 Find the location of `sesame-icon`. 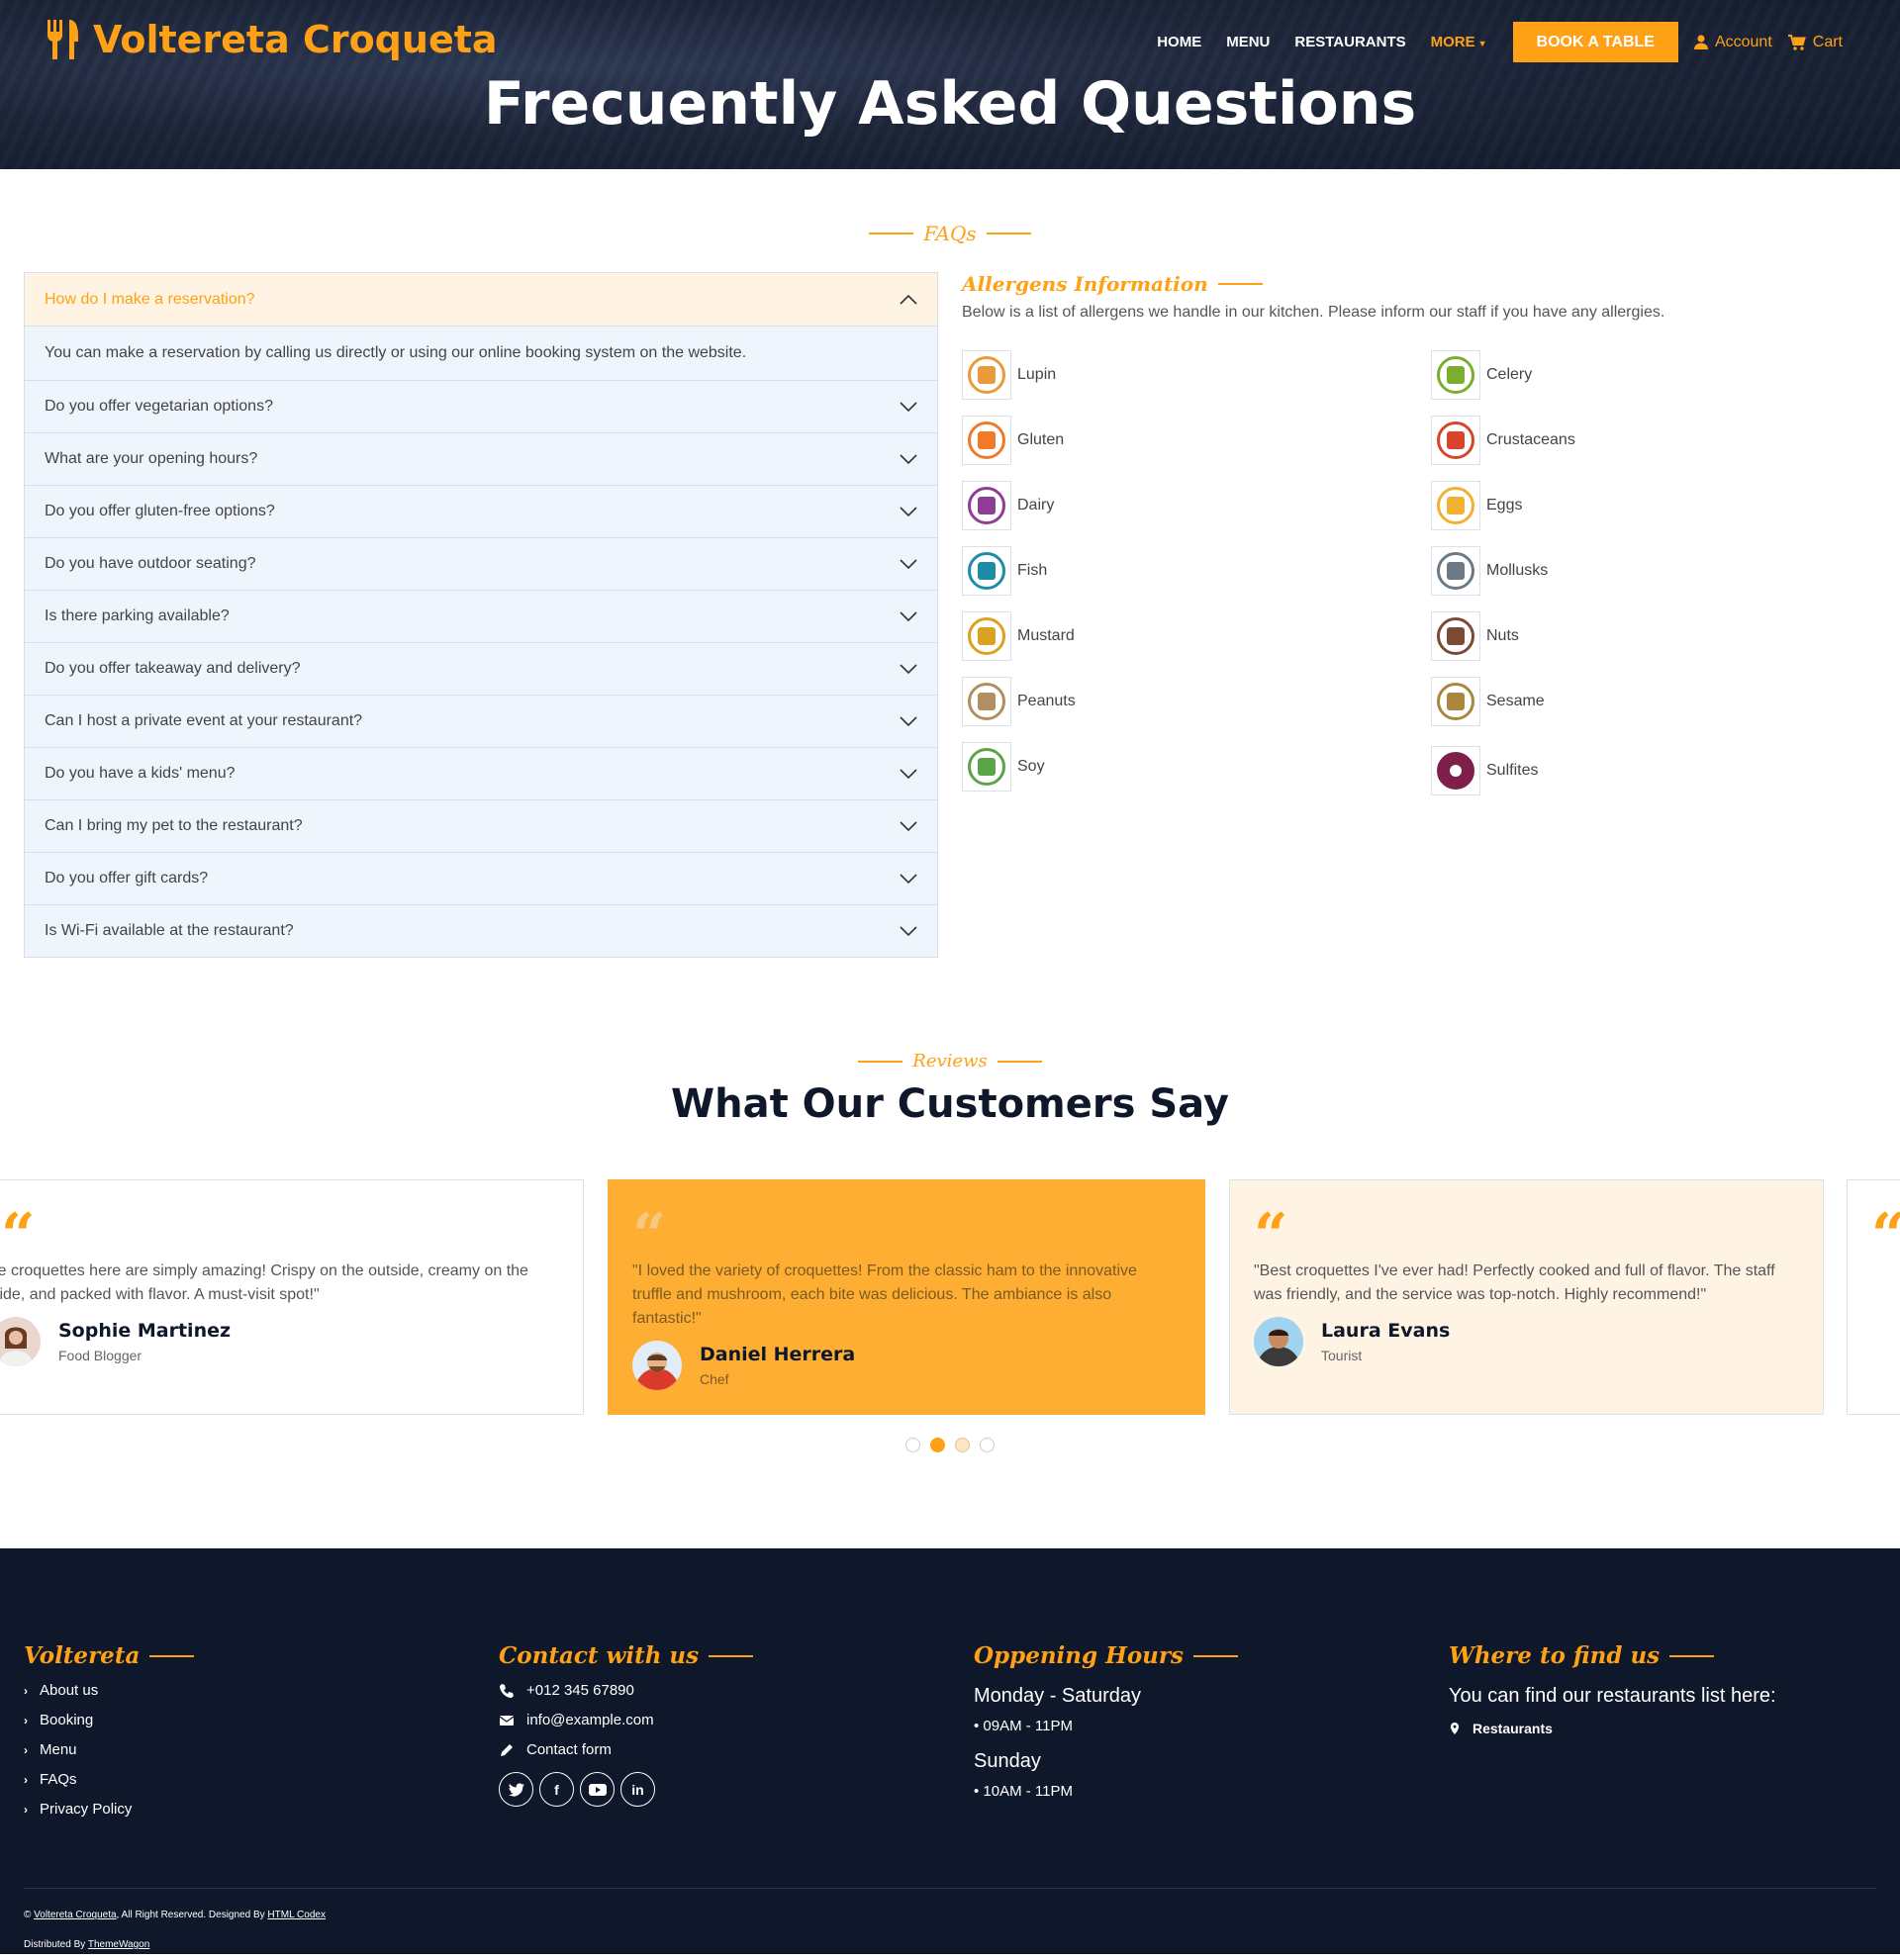

sesame-icon is located at coordinates (1456, 701).